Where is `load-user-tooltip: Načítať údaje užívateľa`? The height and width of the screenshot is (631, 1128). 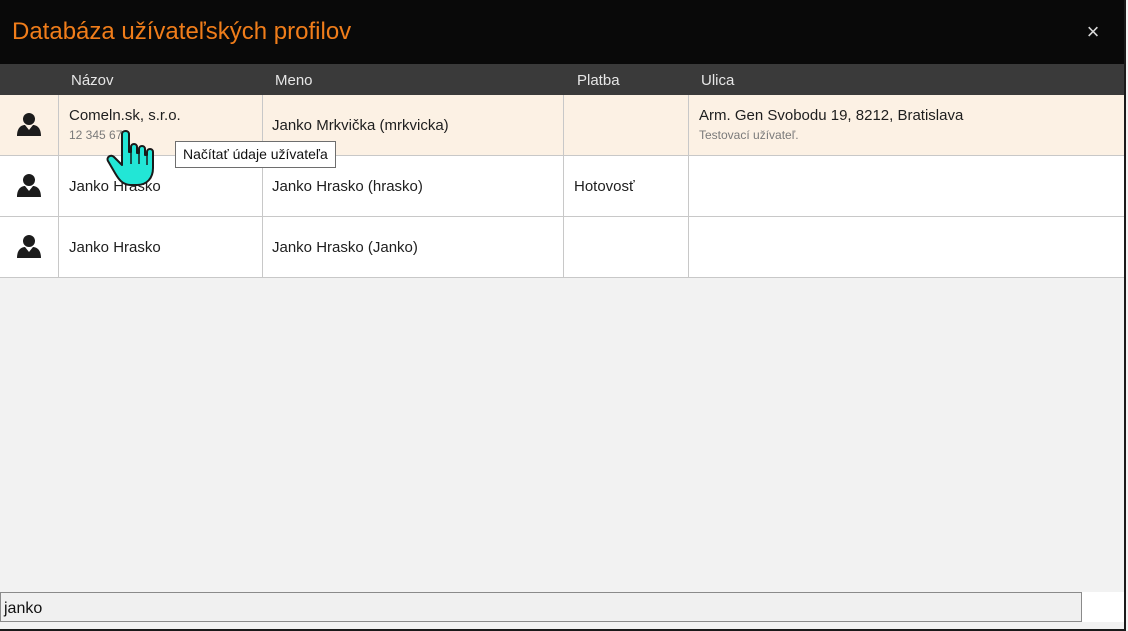 load-user-tooltip: Načítať údaje užívateľa is located at coordinates (255, 154).